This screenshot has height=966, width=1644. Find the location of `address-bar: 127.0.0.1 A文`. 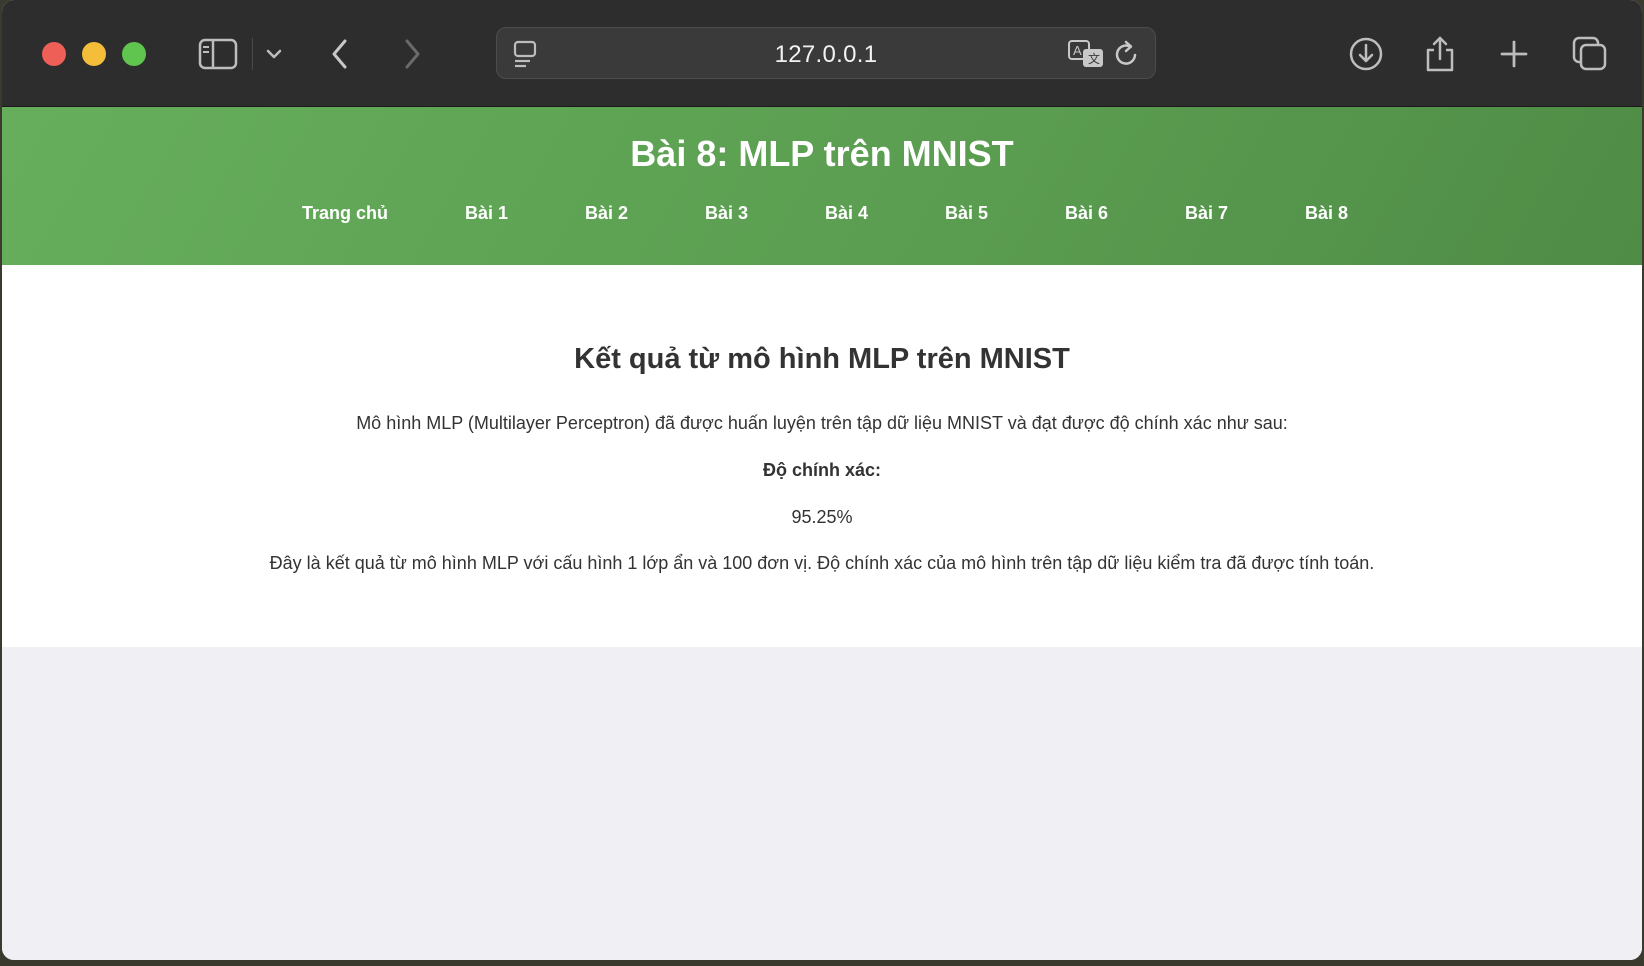

address-bar: 127.0.0.1 A文 is located at coordinates (826, 53).